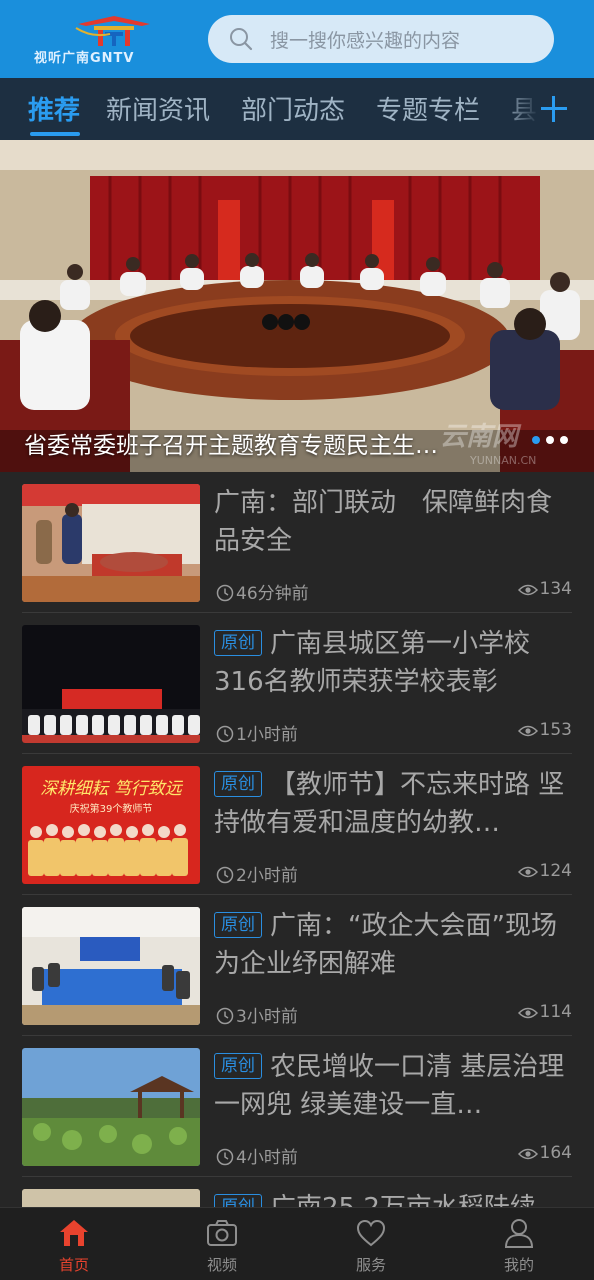 This screenshot has height=1280, width=594. Describe the element at coordinates (371, 1233) in the screenshot. I see `heart-icon` at that location.